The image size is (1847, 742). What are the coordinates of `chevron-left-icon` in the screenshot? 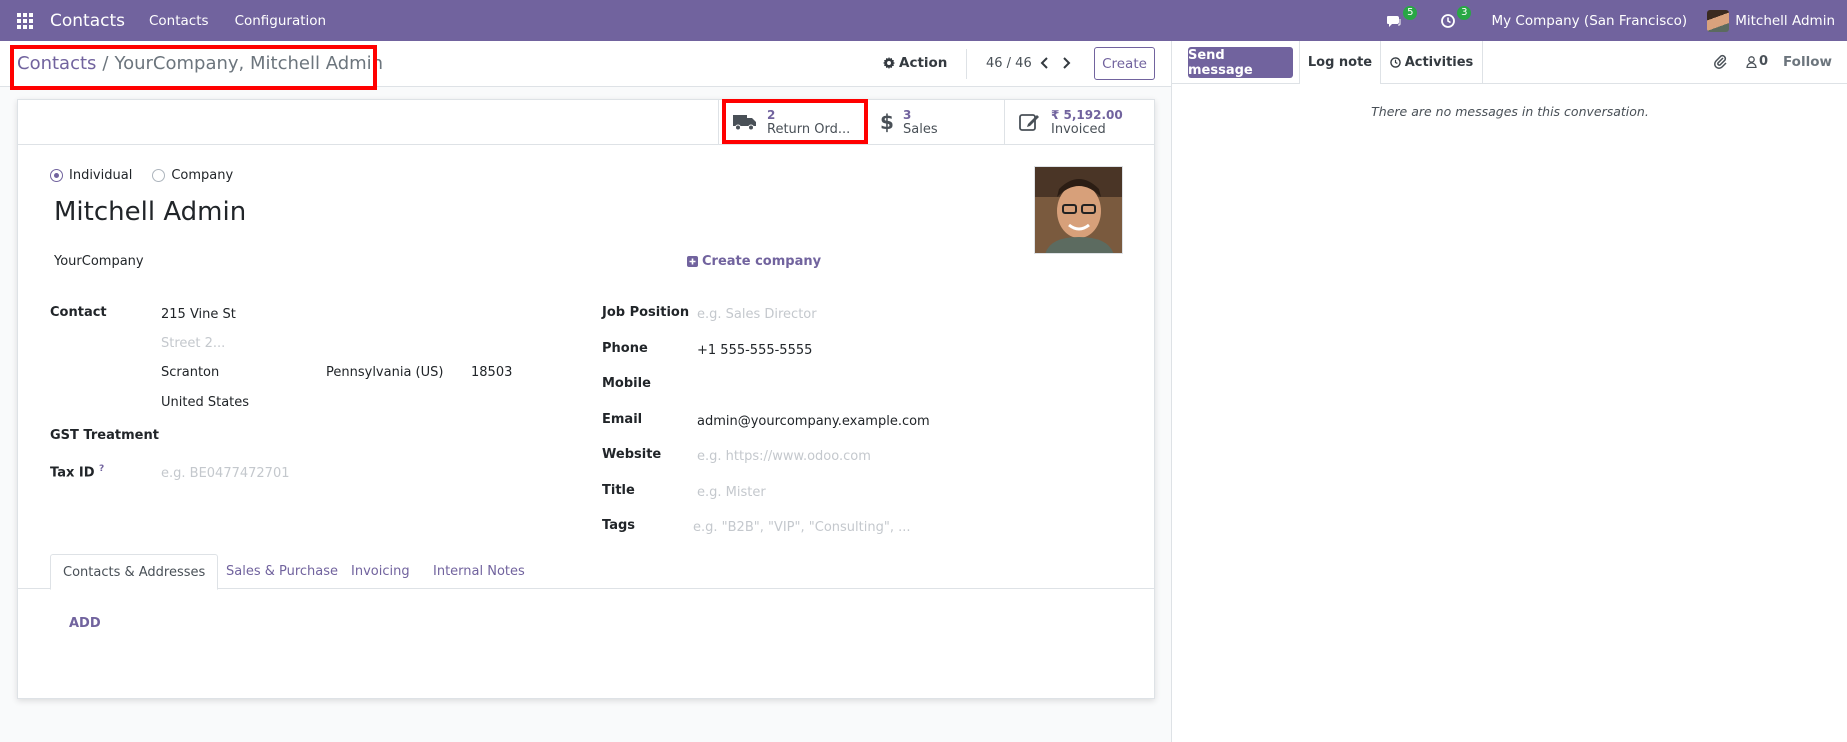 It's located at (1044, 63).